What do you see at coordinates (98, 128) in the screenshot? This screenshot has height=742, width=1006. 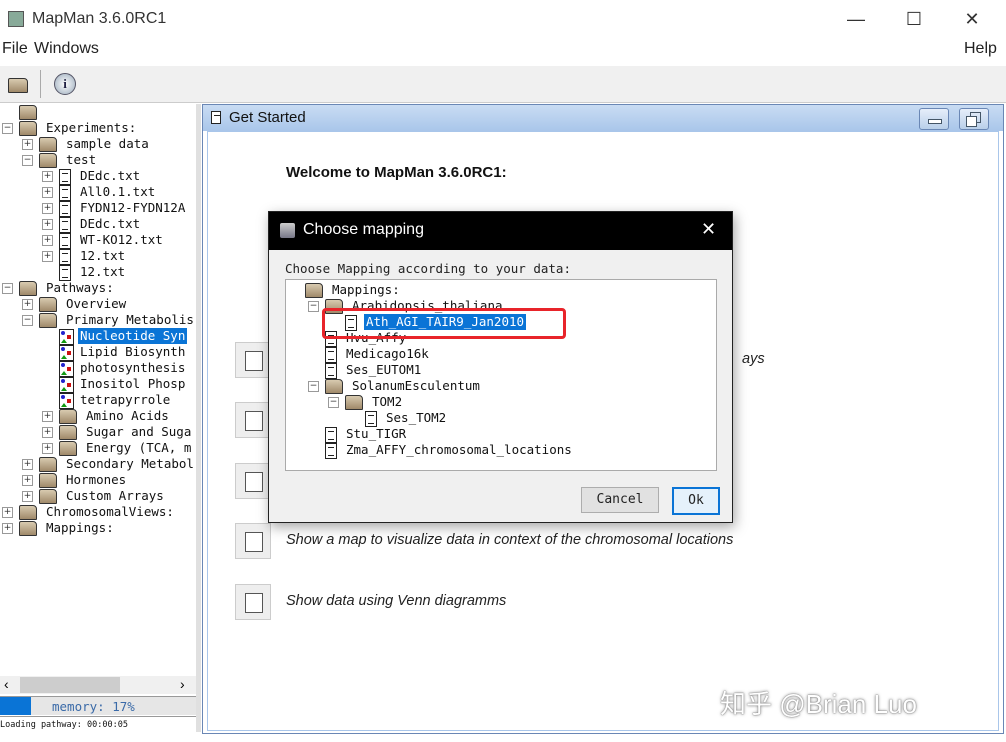 I see `tree-item: − Experiments:` at bounding box center [98, 128].